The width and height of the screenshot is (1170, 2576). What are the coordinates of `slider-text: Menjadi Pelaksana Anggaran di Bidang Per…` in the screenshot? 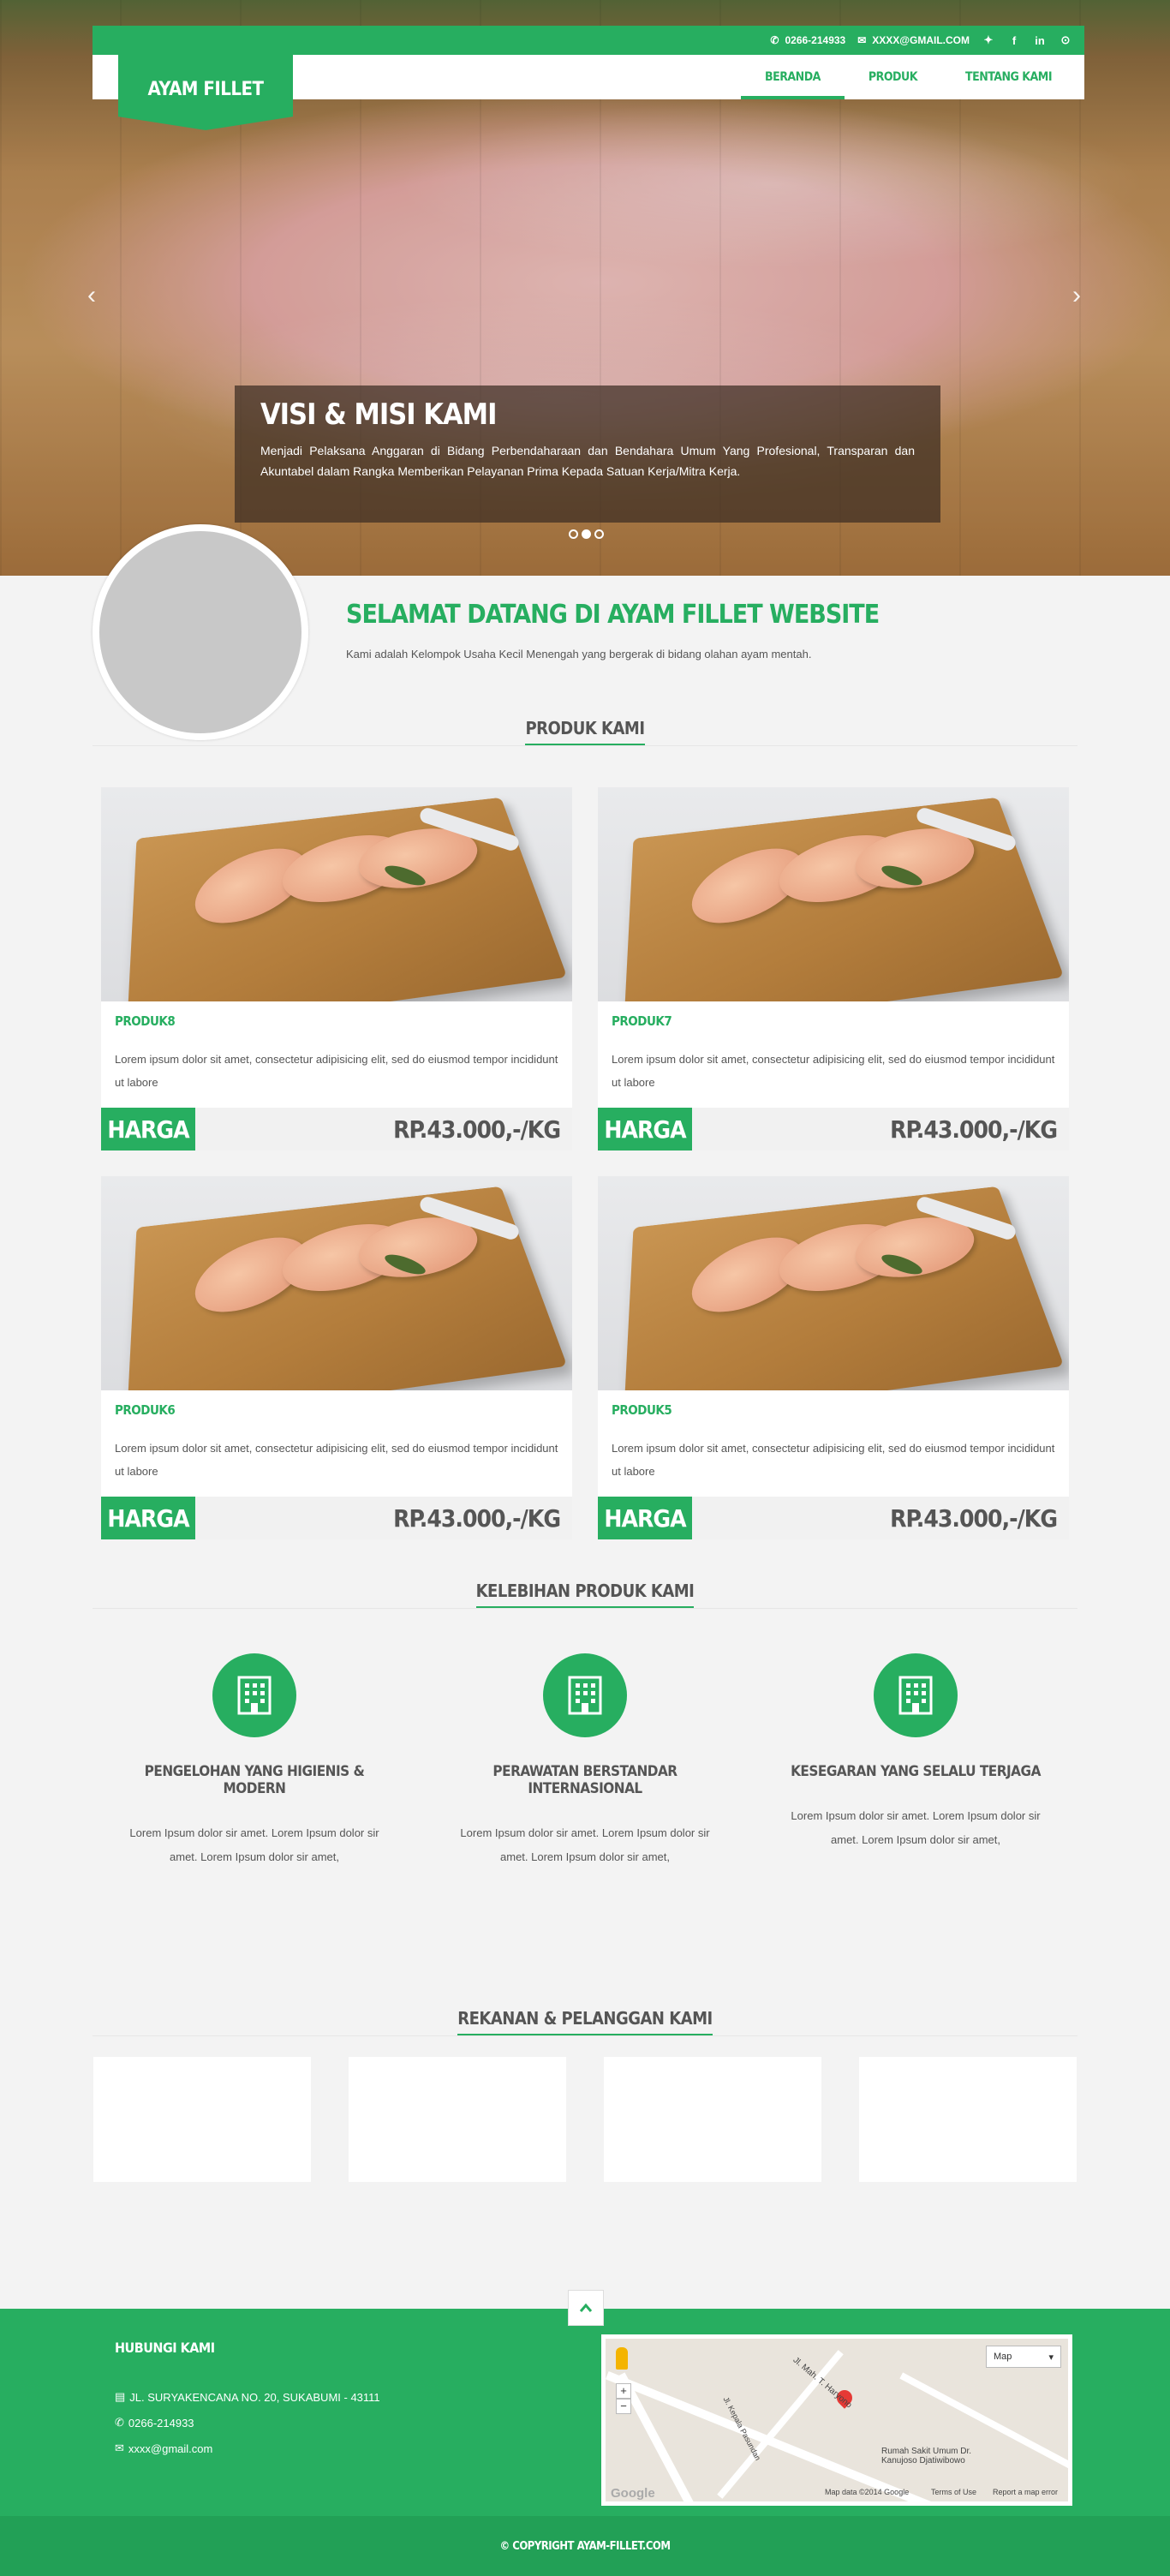 It's located at (588, 461).